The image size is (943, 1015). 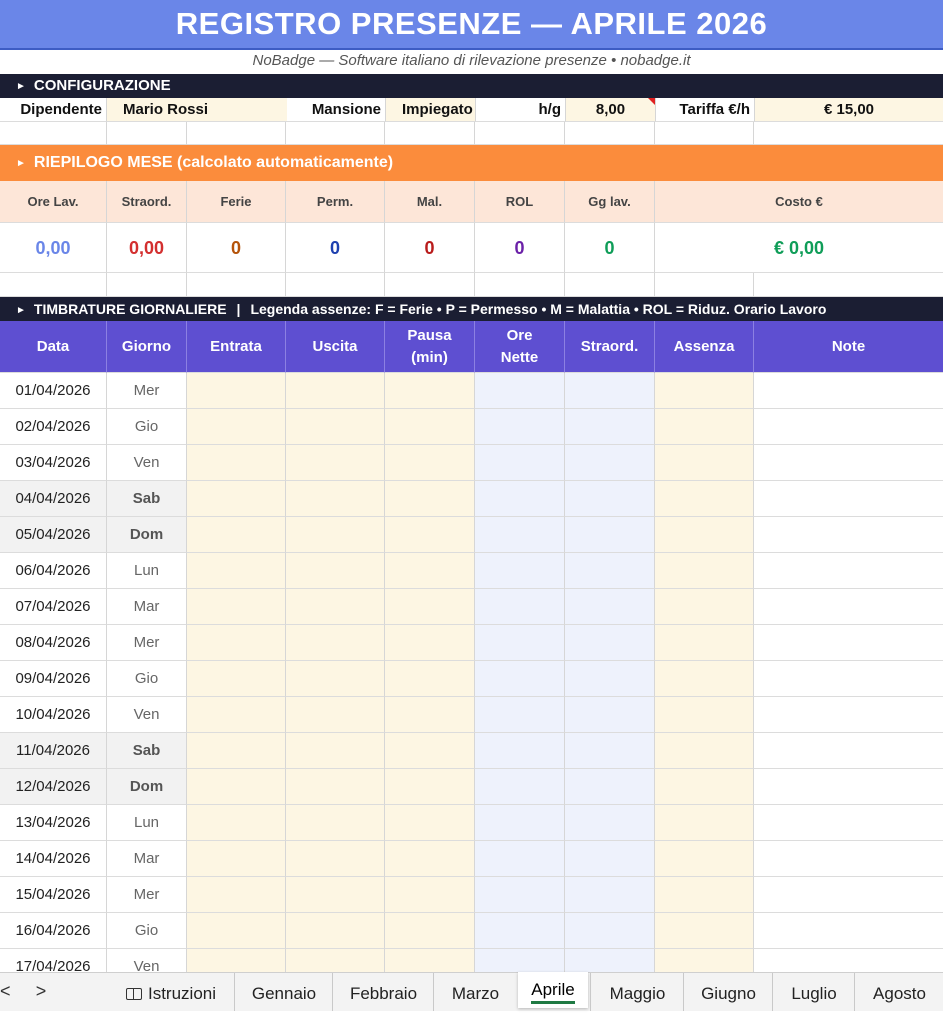 What do you see at coordinates (53, 679) in the screenshot?
I see `date-cell: 09/04/2026` at bounding box center [53, 679].